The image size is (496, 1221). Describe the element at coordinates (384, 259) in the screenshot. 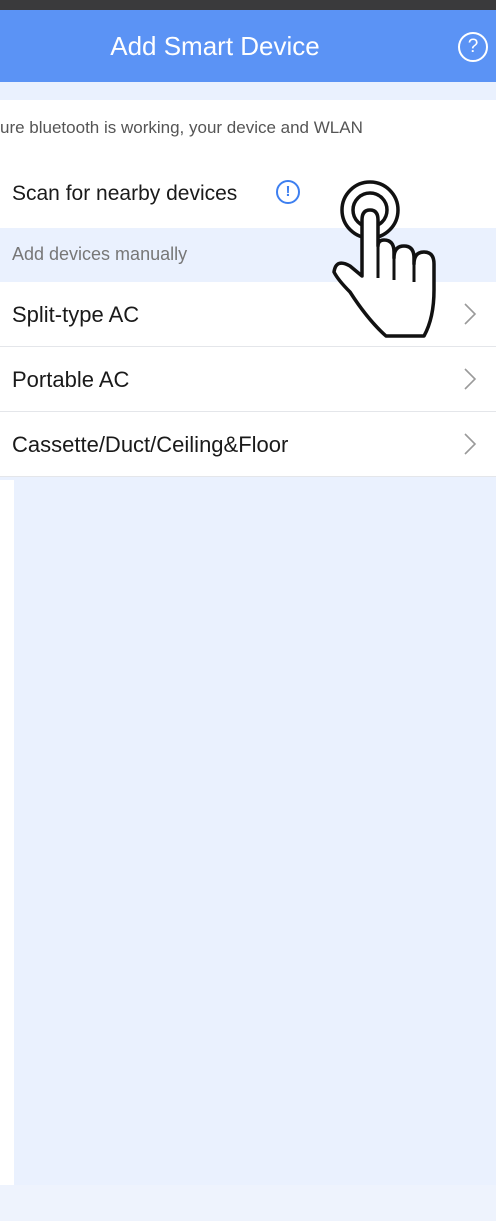

I see `tap-hand-icon` at that location.